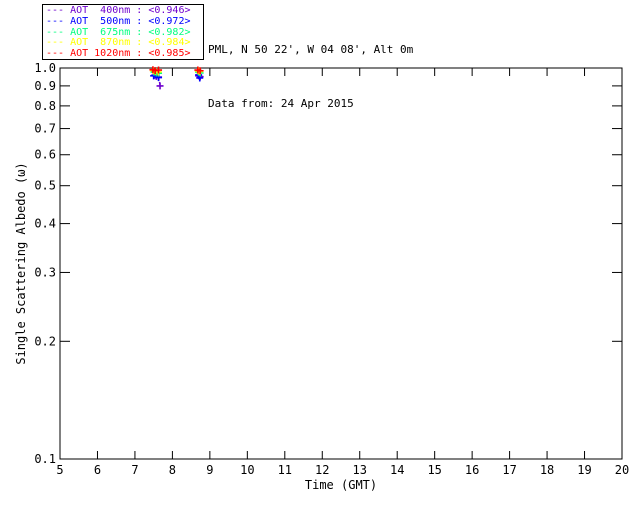 The image size is (640, 512). I want to click on y-tick-label: 0.1, so click(45, 459).